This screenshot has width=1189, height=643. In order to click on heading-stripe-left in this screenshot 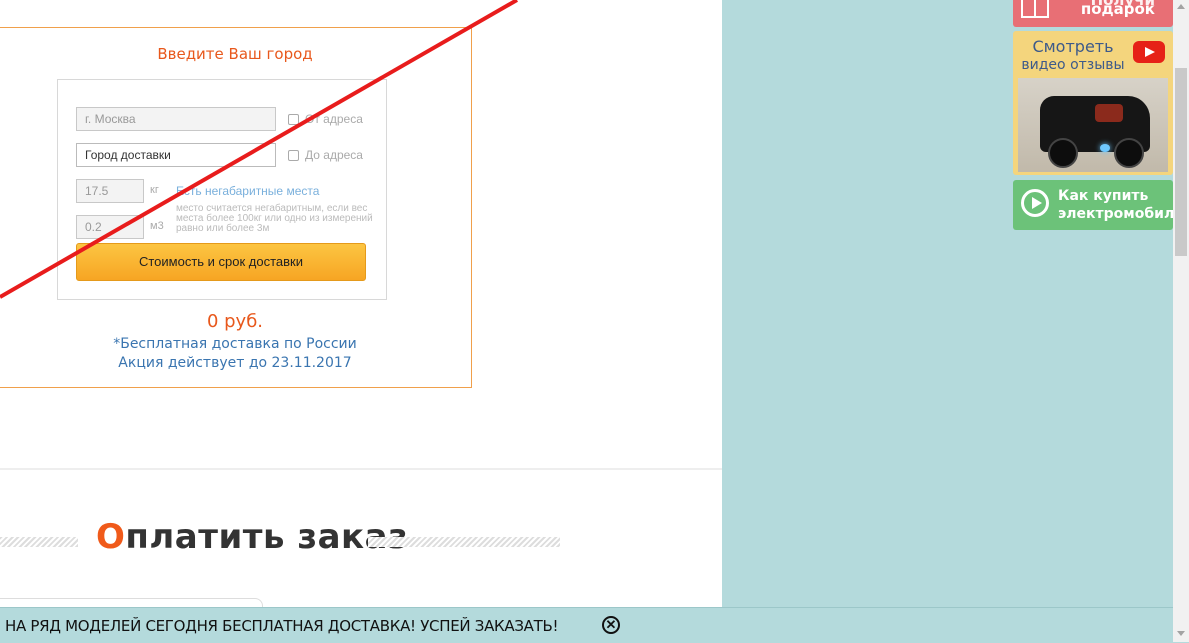, I will do `click(39, 542)`.